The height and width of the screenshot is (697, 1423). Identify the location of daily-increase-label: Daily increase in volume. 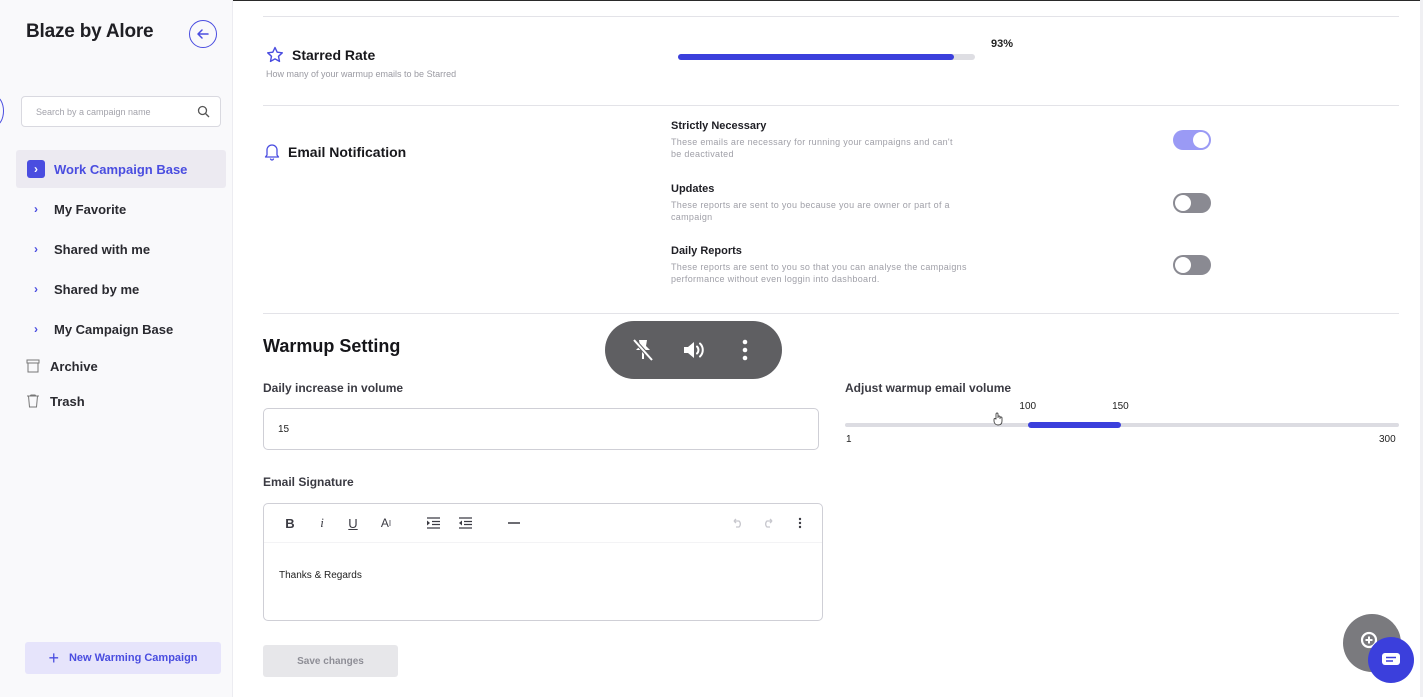
(333, 388).